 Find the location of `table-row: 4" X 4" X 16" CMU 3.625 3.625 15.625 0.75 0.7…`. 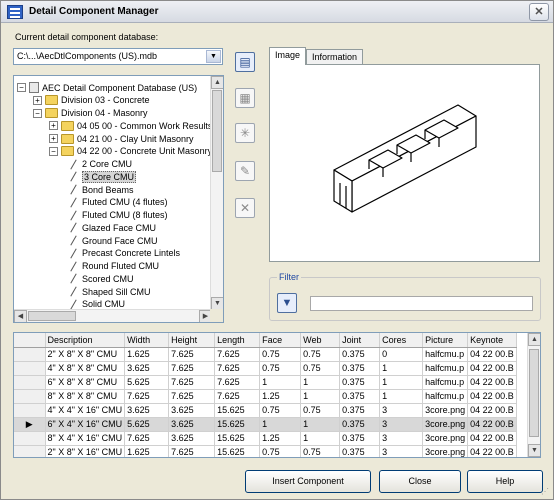

table-row: 4" X 4" X 16" CMU 3.625 3.625 15.625 0.75 0.7… is located at coordinates (265, 410).